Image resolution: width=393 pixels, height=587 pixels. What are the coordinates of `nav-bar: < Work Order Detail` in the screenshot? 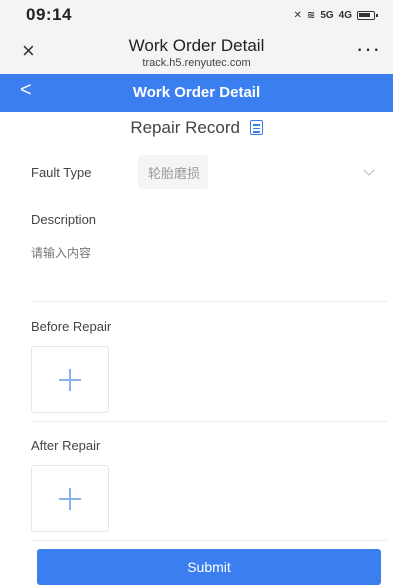 It's located at (196, 93).